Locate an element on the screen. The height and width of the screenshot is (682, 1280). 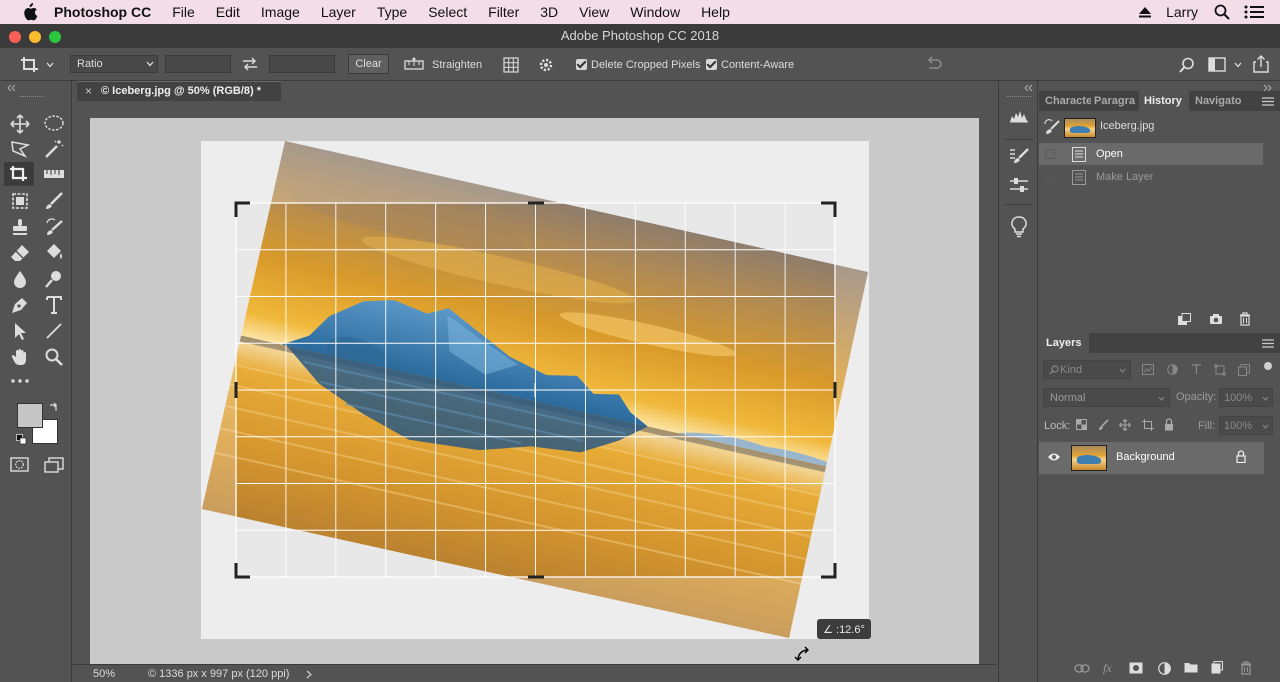
undo-reset-icon is located at coordinates (934, 64).